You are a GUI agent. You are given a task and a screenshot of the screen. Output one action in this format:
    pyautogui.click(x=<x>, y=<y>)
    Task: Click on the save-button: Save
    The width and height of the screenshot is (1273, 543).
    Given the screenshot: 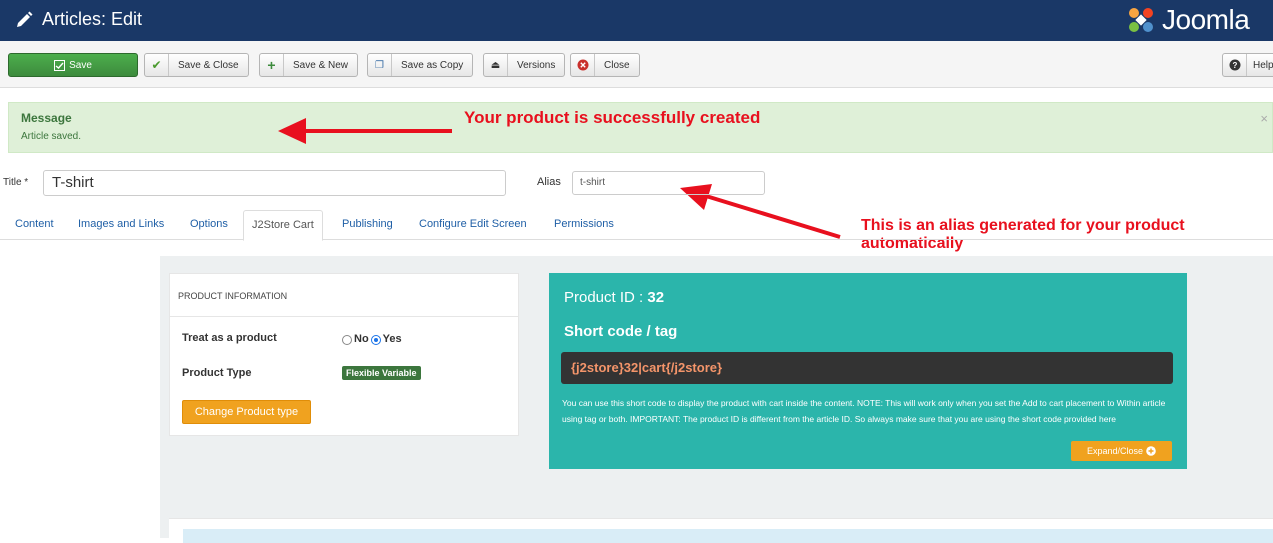 What is the action you would take?
    pyautogui.click(x=73, y=65)
    